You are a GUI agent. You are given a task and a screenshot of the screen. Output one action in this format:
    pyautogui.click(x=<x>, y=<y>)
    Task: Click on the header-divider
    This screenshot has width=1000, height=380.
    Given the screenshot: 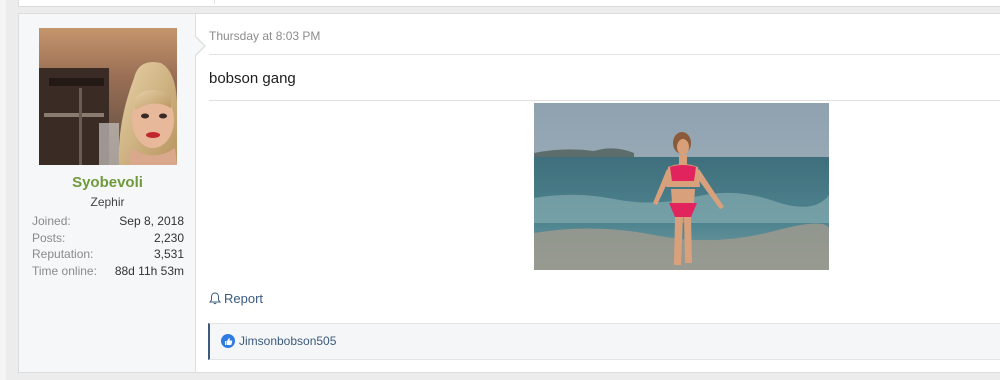 What is the action you would take?
    pyautogui.click(x=604, y=54)
    